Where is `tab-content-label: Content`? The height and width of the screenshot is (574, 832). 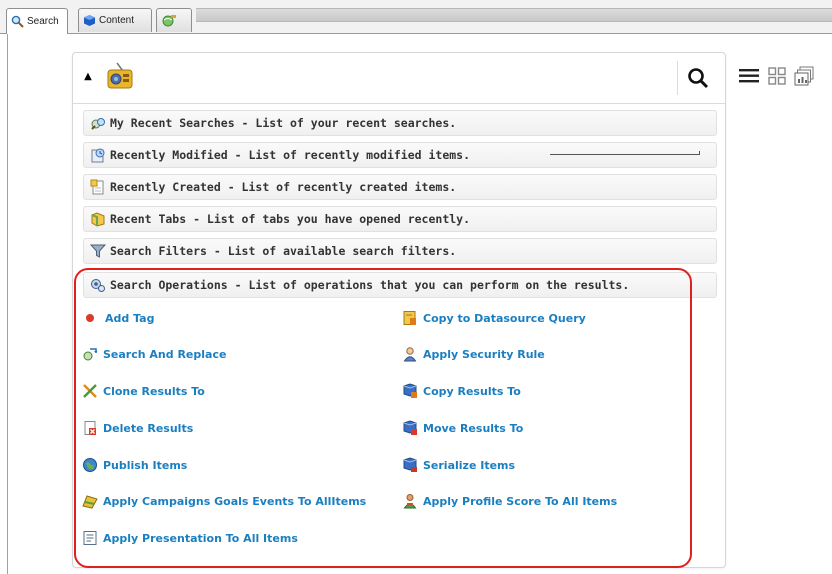 tab-content-label: Content is located at coordinates (117, 20).